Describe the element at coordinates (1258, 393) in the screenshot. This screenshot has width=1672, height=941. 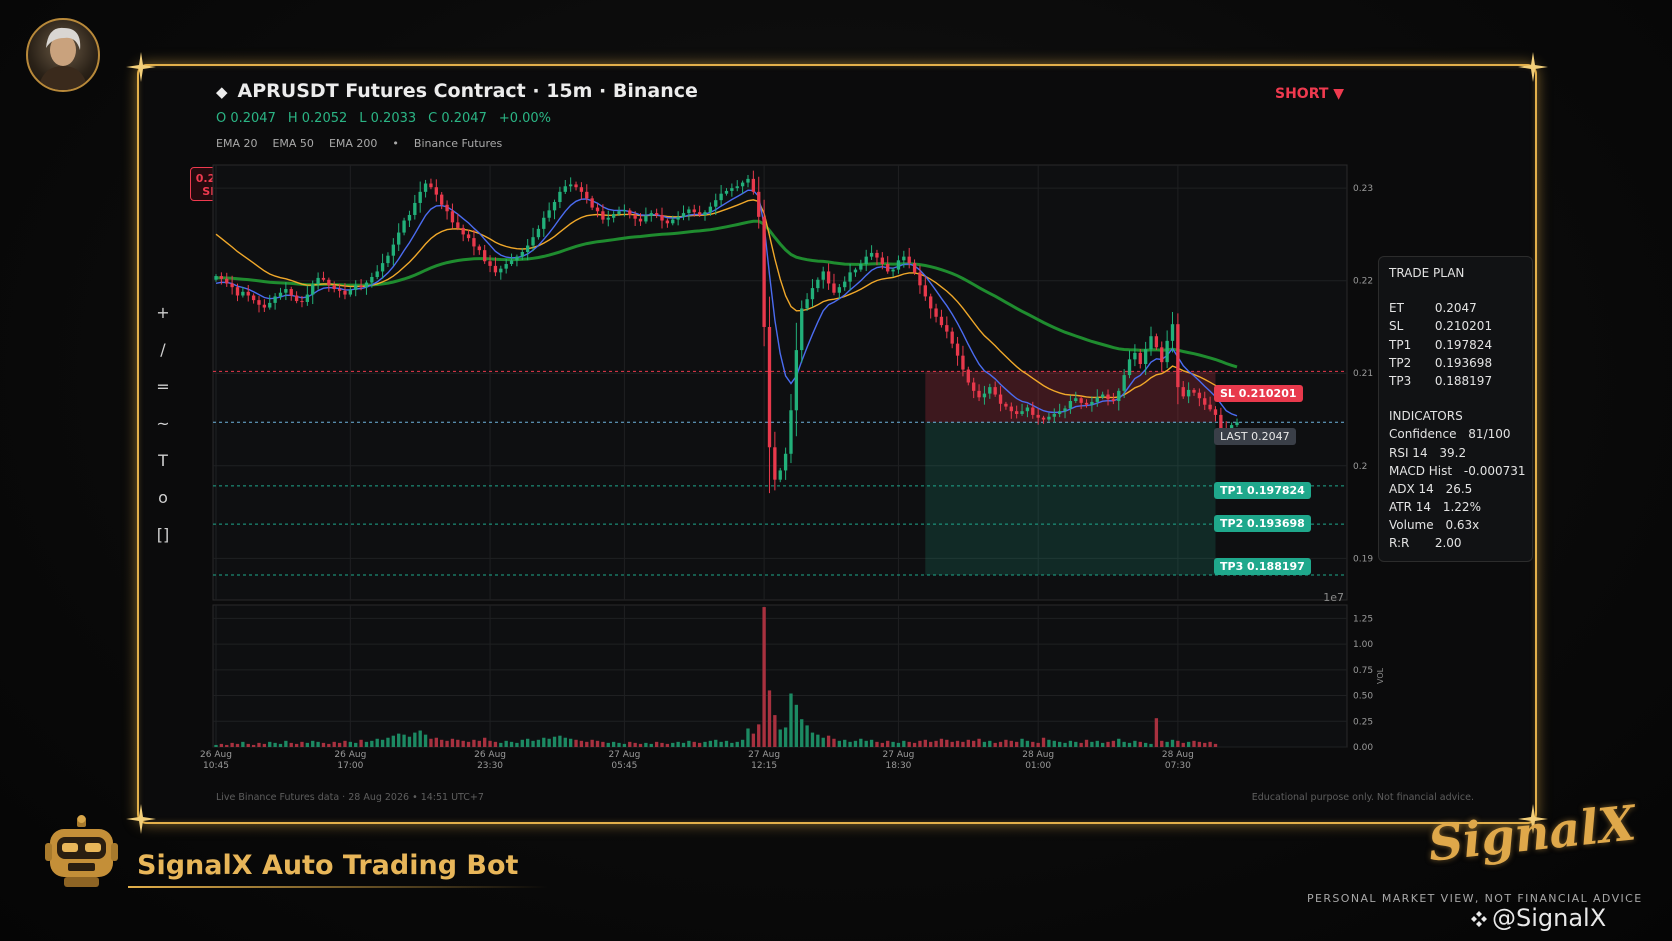
I see `sl-label: SL 0.210201` at that location.